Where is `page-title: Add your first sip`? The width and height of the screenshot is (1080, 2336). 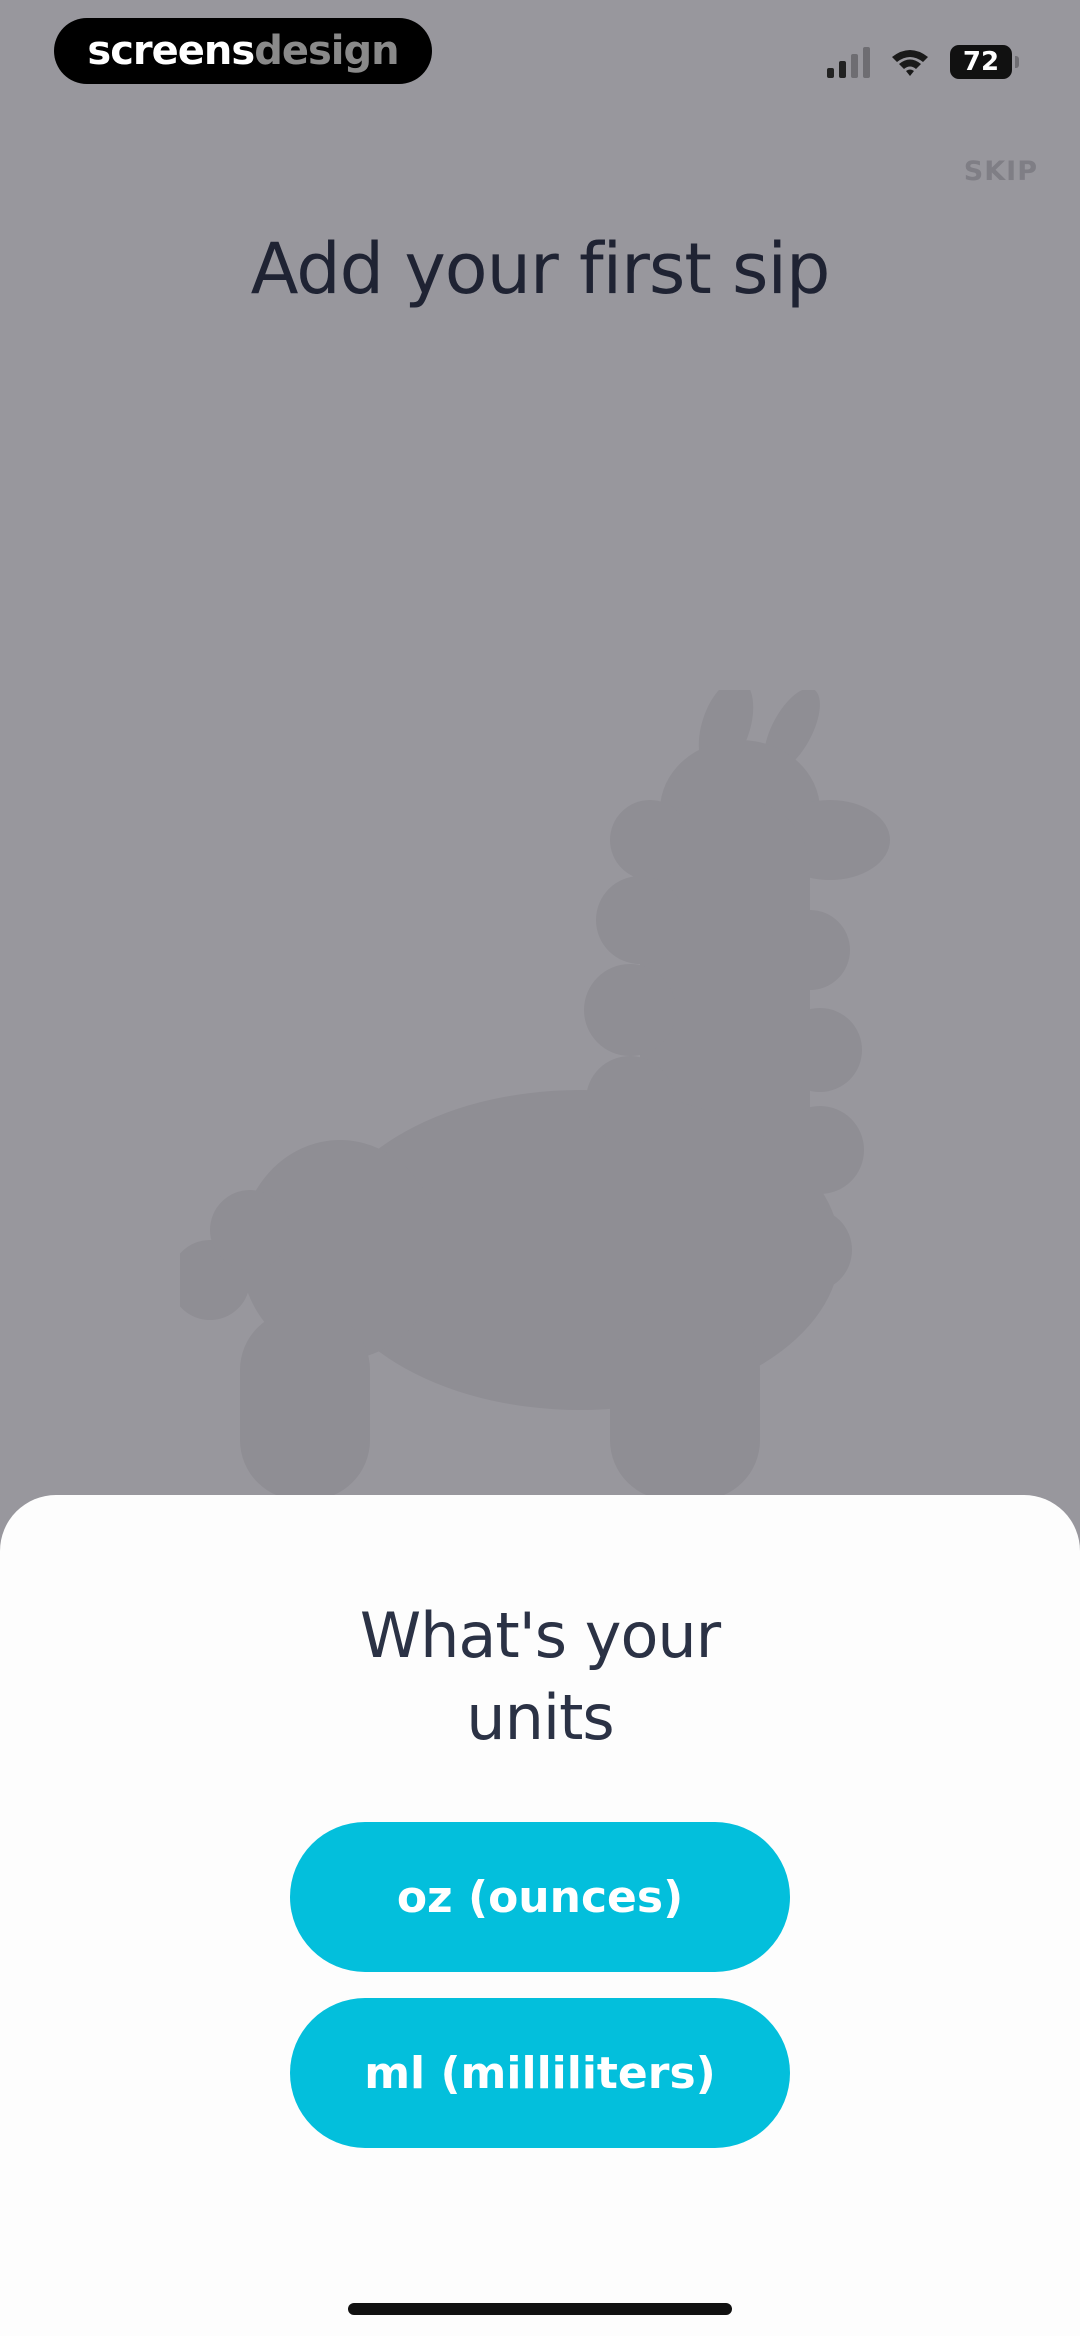
page-title: Add your first sip is located at coordinates (540, 269).